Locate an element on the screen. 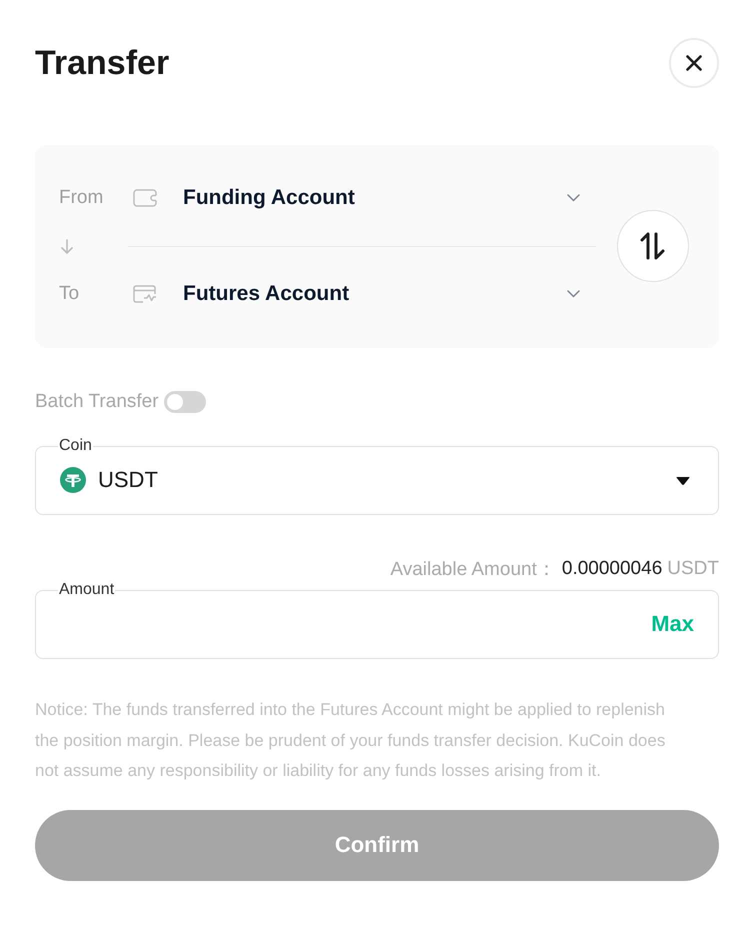 The height and width of the screenshot is (925, 754). notice-text: Notice: The funds transferred into the Futures Account might be applied to replenish the position margin. Please be prudent of your funds transfer decision. KuCoin does not assume any responsibility or liability for any funds losses arising from it. is located at coordinates (350, 740).